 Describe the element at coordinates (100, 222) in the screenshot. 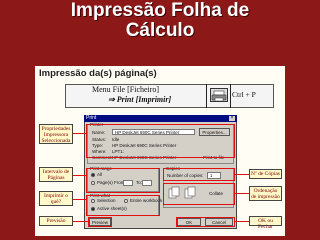

I see `highlight-preview` at that location.